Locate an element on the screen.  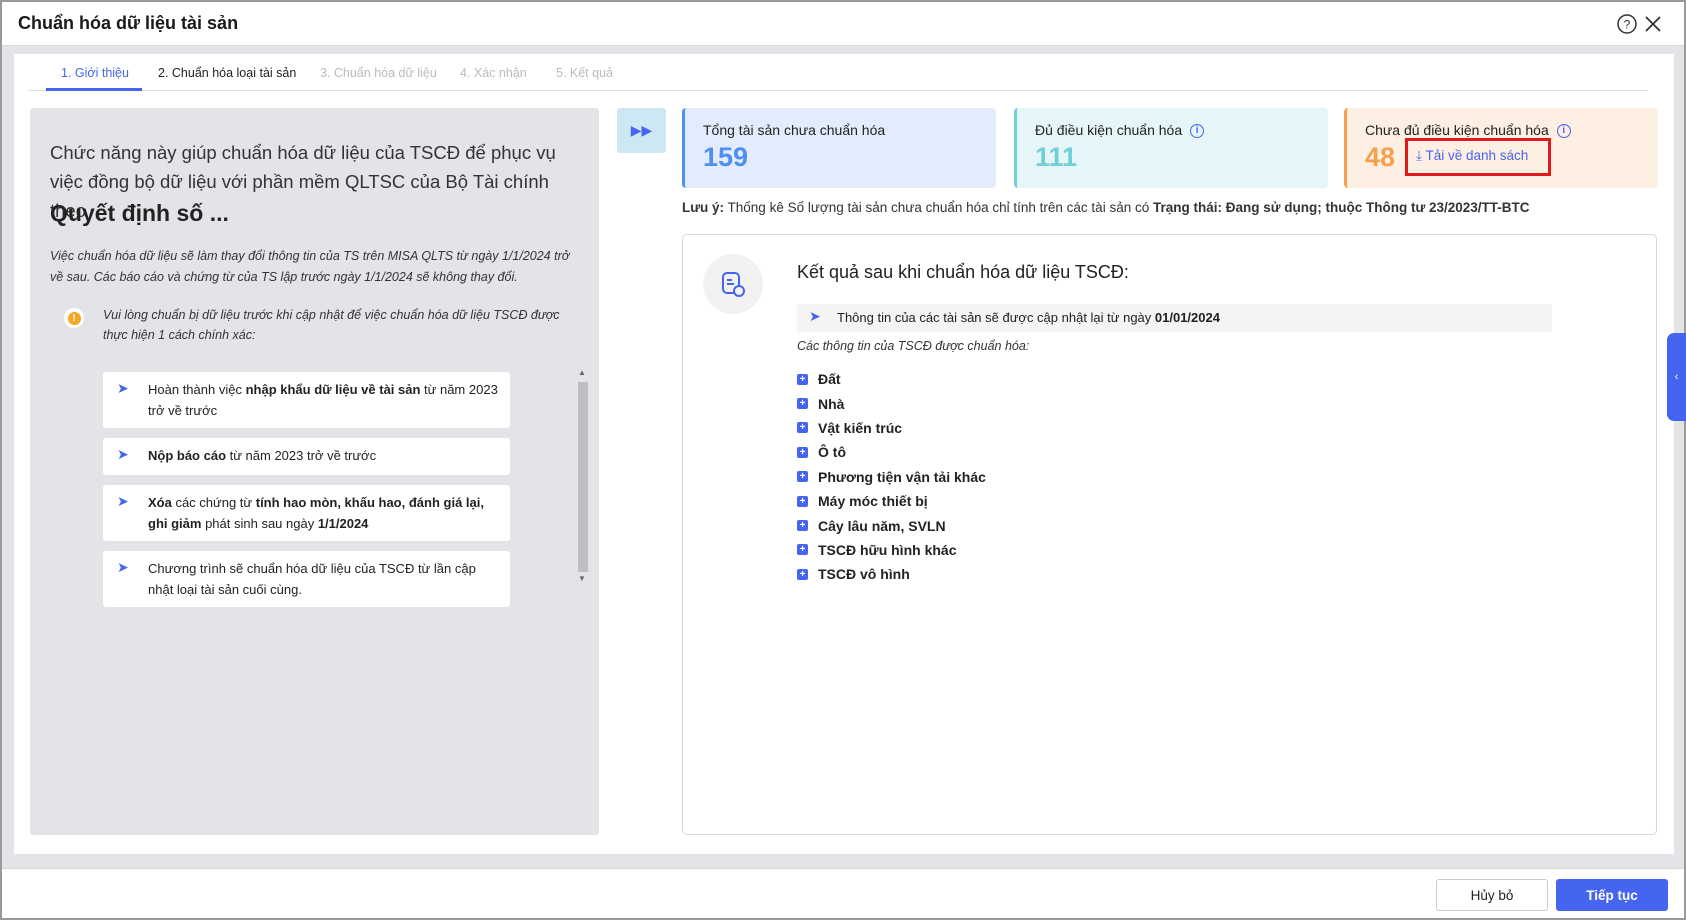
category-label: Máy móc thiết bị is located at coordinates (873, 501).